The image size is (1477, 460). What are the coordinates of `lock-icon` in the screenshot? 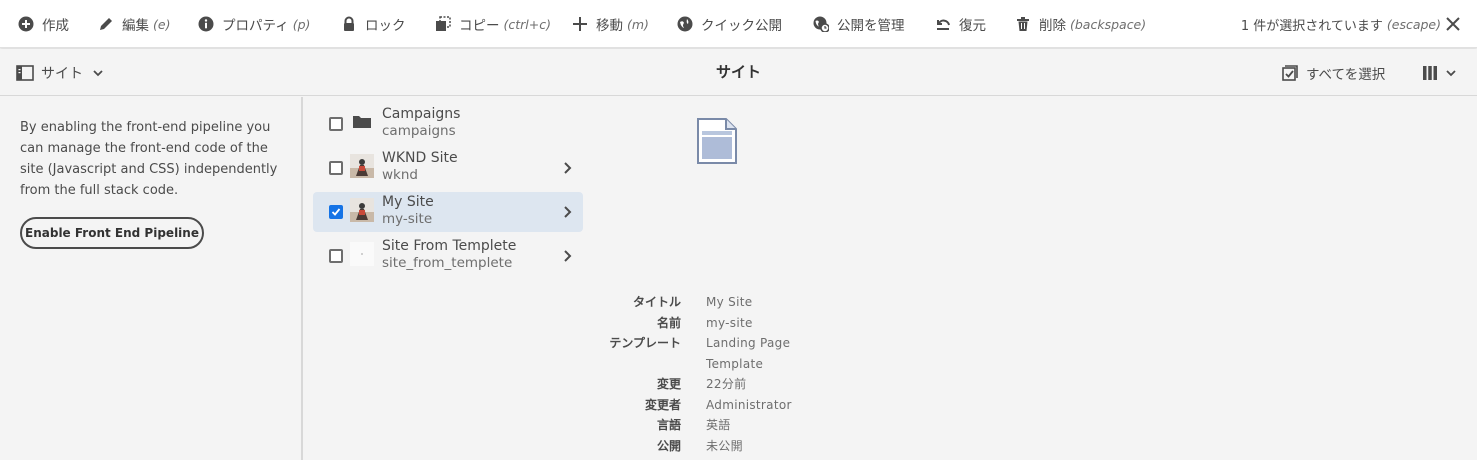 It's located at (349, 24).